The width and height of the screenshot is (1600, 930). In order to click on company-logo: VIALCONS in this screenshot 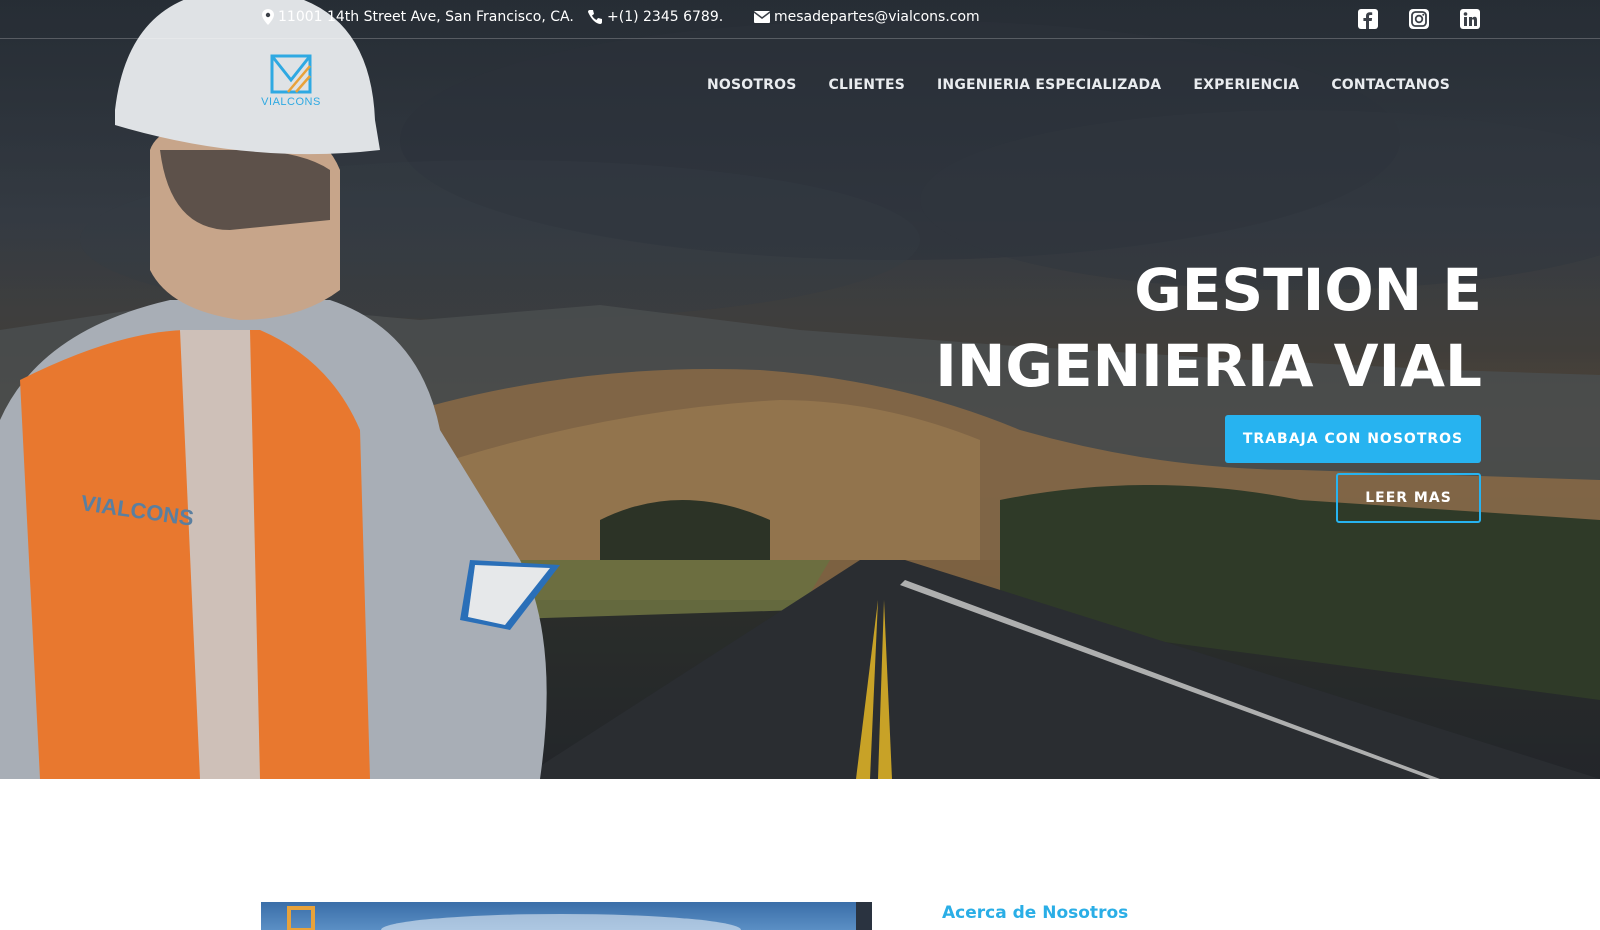, I will do `click(291, 82)`.